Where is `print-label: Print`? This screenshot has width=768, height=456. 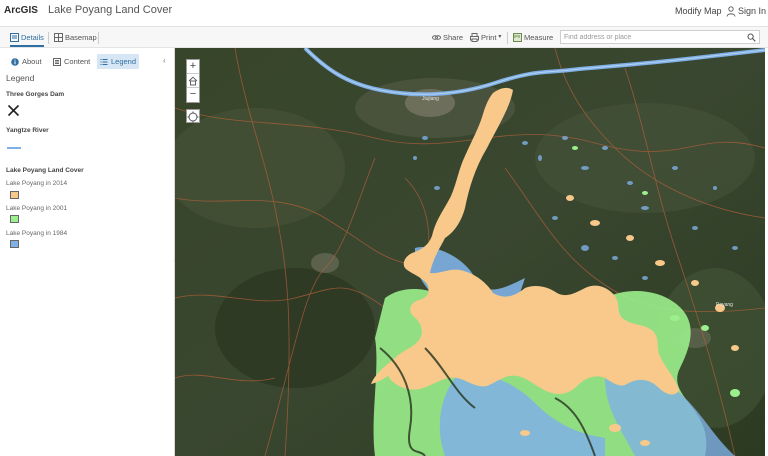 print-label: Print is located at coordinates (489, 37).